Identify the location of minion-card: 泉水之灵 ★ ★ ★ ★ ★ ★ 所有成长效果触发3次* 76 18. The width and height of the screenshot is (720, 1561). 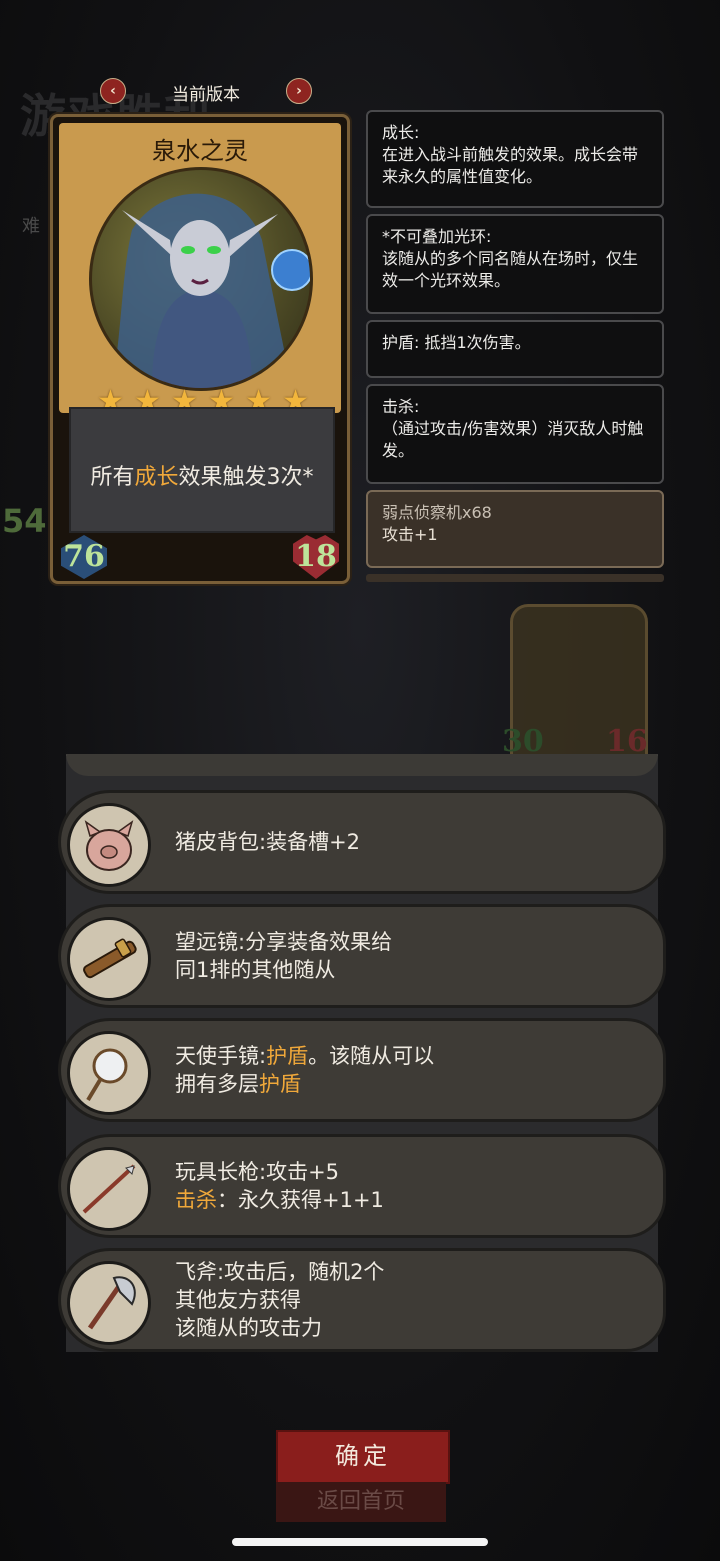
(200, 349).